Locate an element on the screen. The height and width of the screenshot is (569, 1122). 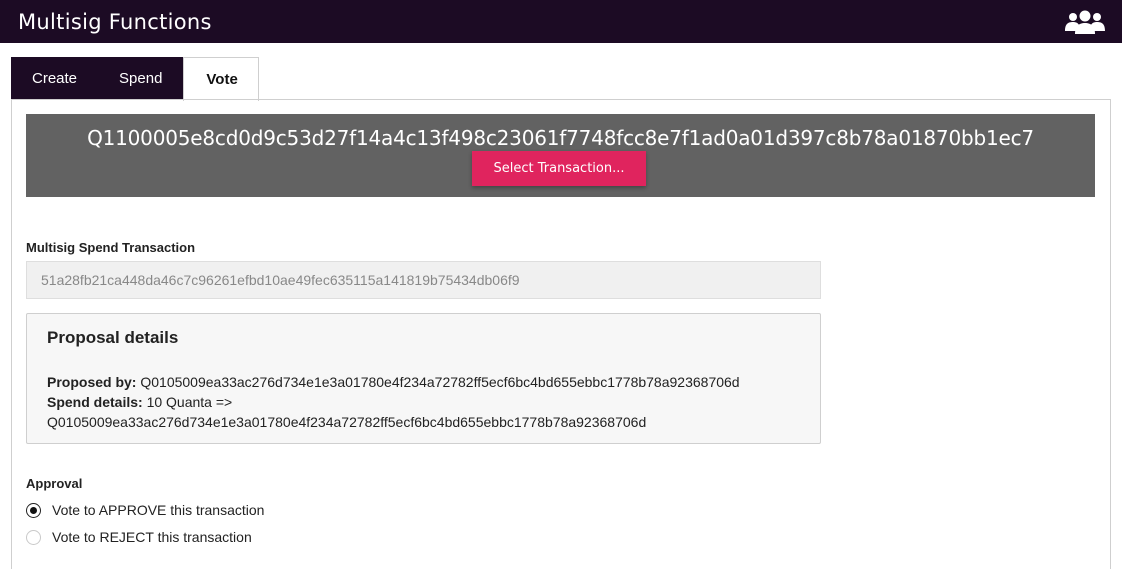
approve-option: Vote to APPROVE this transaction is located at coordinates (145, 510).